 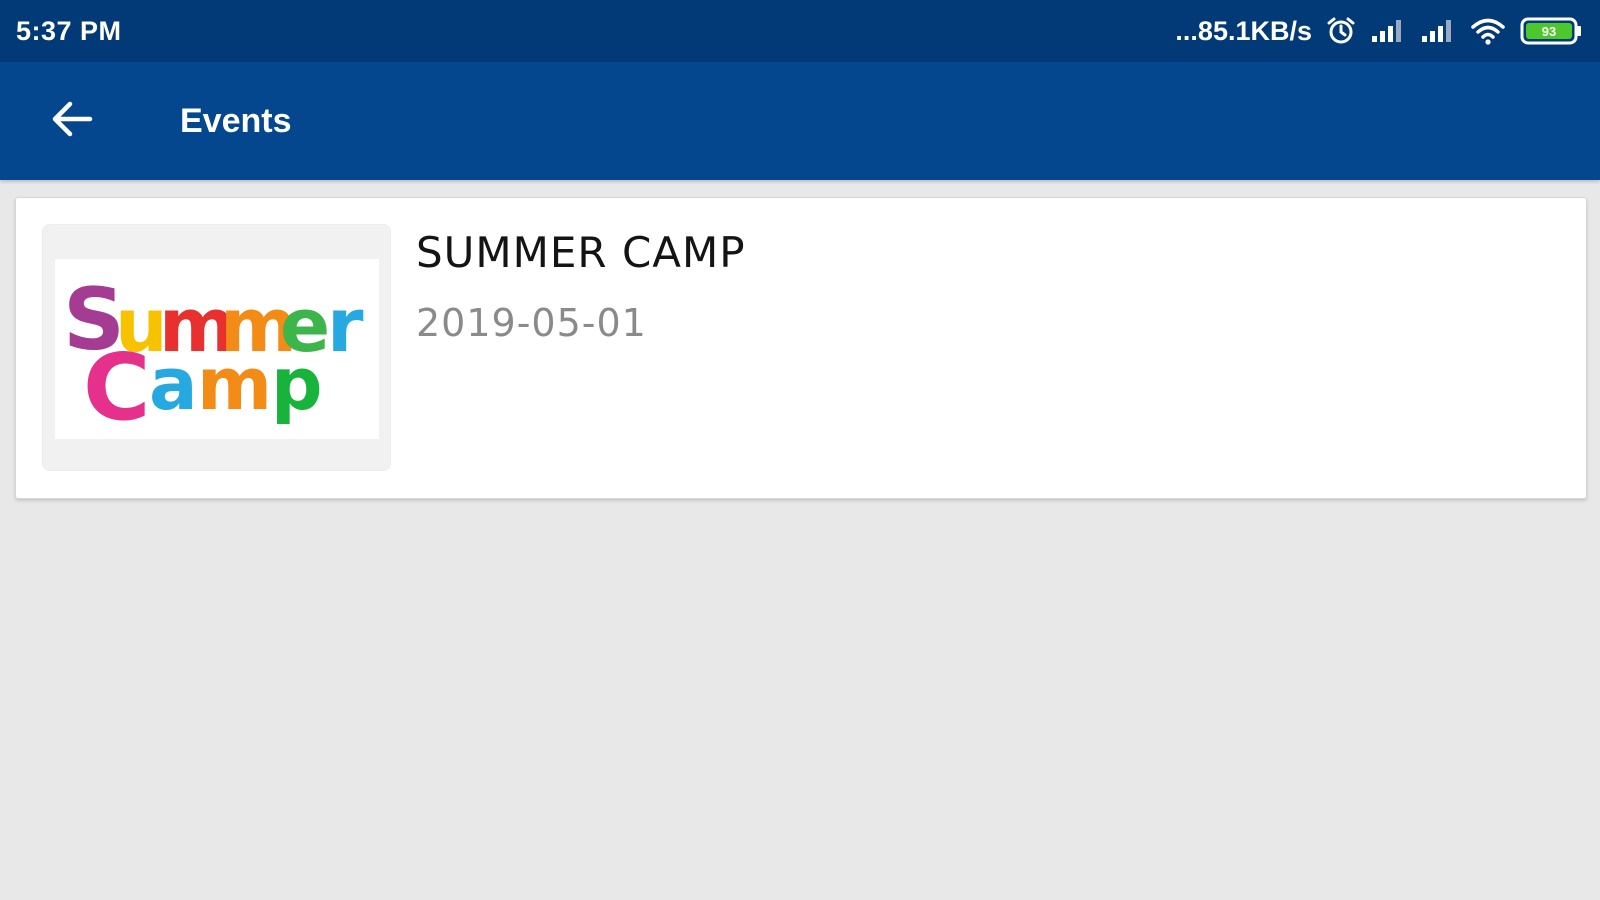 What do you see at coordinates (1549, 31) in the screenshot?
I see `battery-level: 93` at bounding box center [1549, 31].